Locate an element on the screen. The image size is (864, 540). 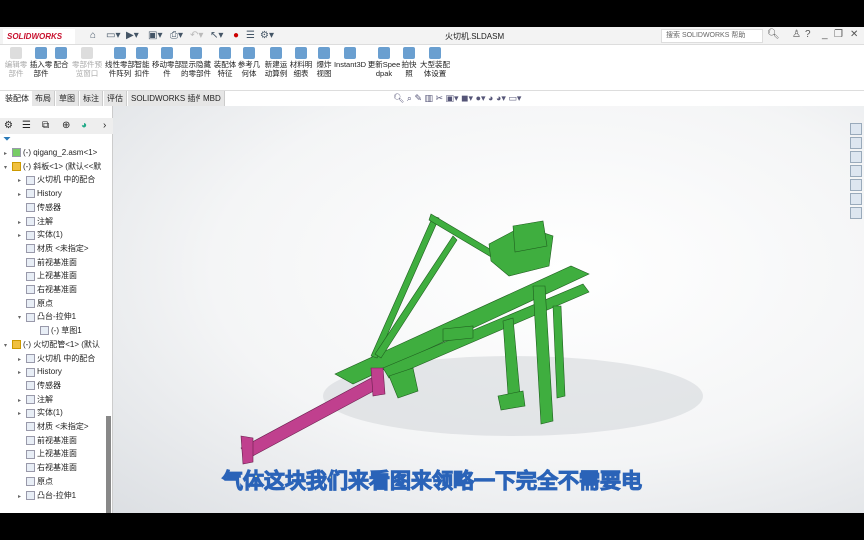
undo-icon: ↶▾ is located at coordinates (196, 35).